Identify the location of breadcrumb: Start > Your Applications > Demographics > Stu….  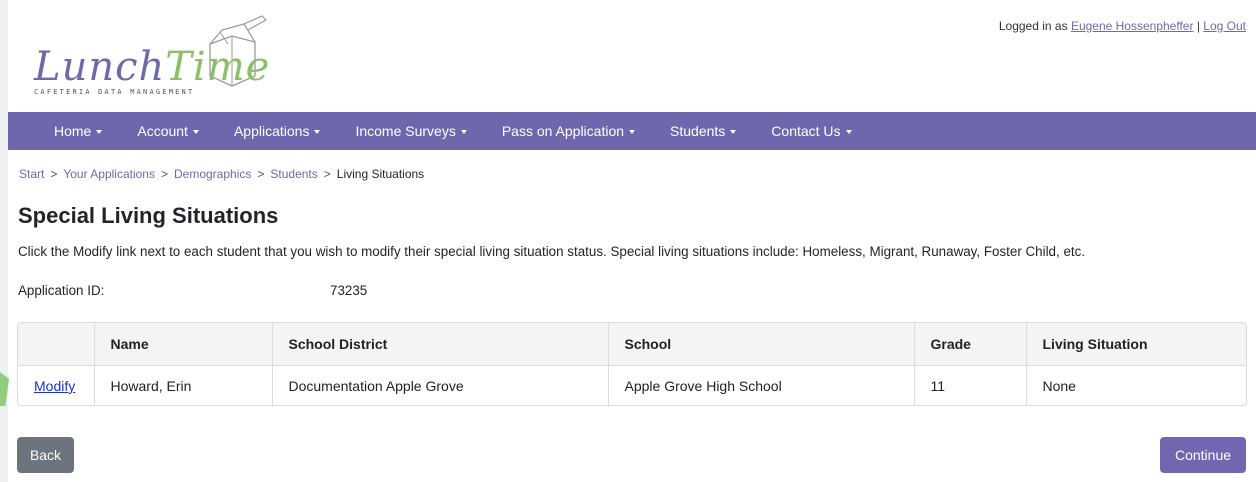
(222, 174).